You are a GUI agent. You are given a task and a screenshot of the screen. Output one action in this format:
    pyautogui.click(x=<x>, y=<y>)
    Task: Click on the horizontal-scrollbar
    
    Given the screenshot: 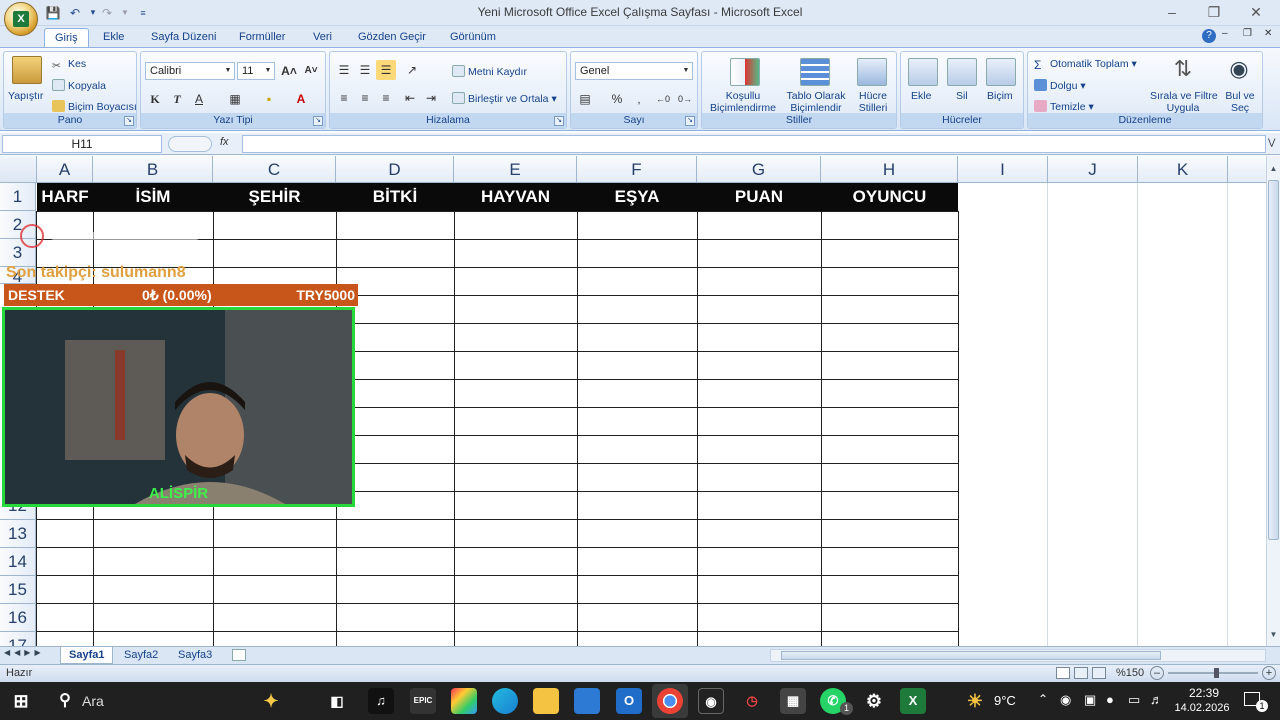 What is the action you would take?
    pyautogui.click(x=1018, y=655)
    